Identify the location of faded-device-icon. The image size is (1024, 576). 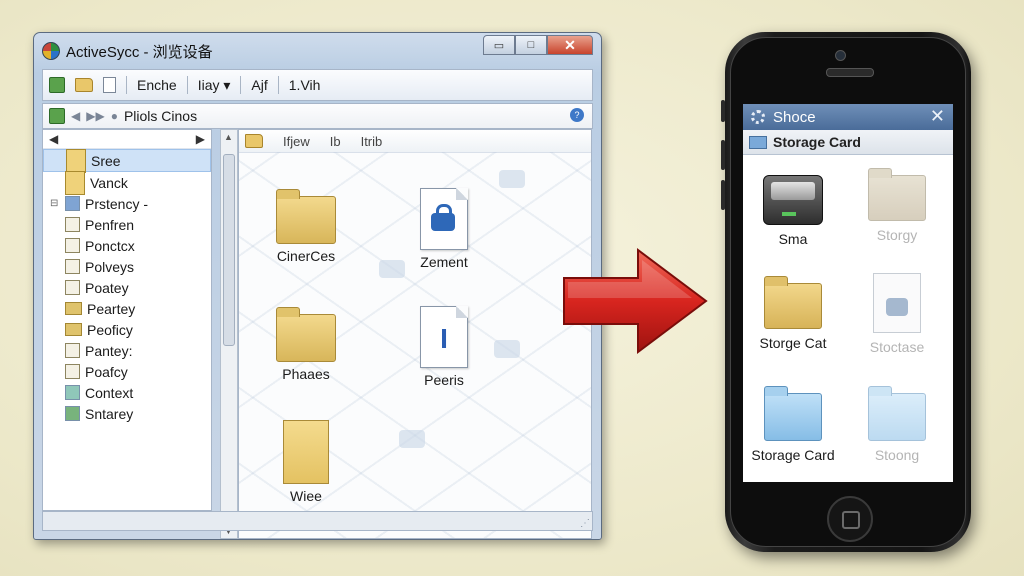
(512, 179).